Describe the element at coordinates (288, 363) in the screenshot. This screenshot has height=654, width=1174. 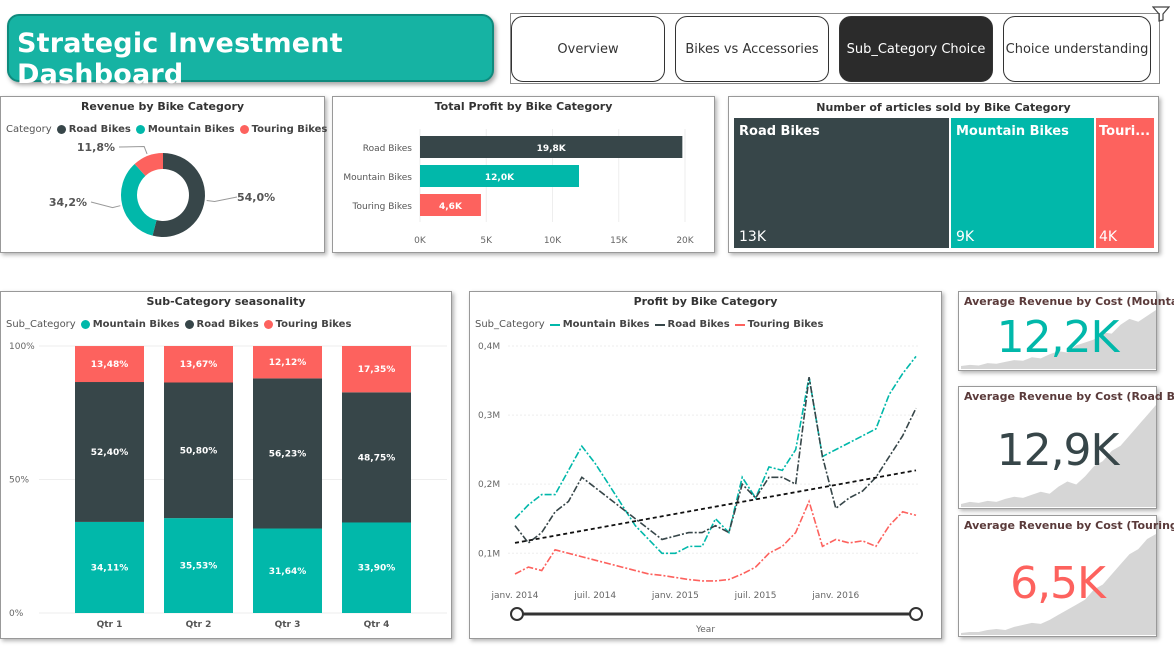
I see `segment-data-label: 12,12%` at that location.